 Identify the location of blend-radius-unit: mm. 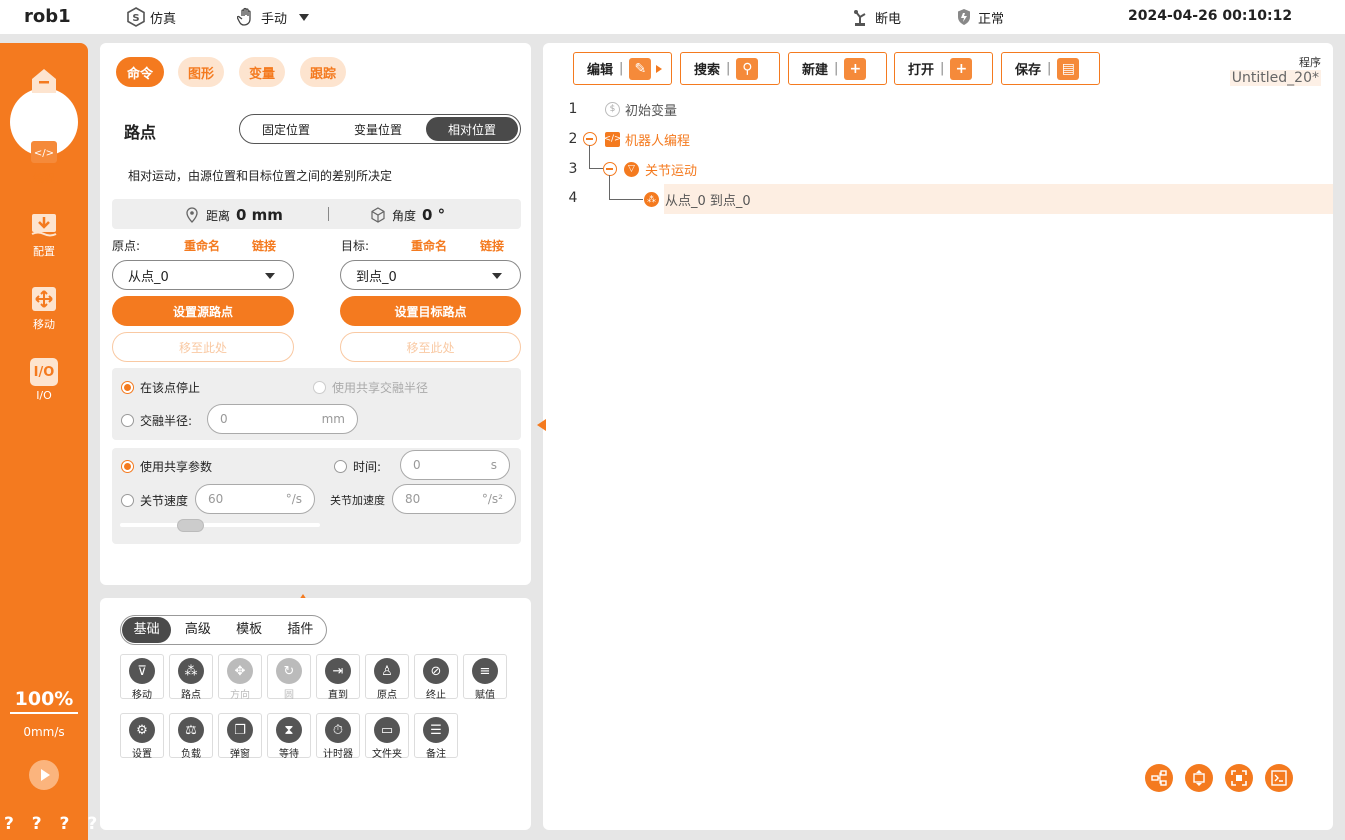
(333, 419).